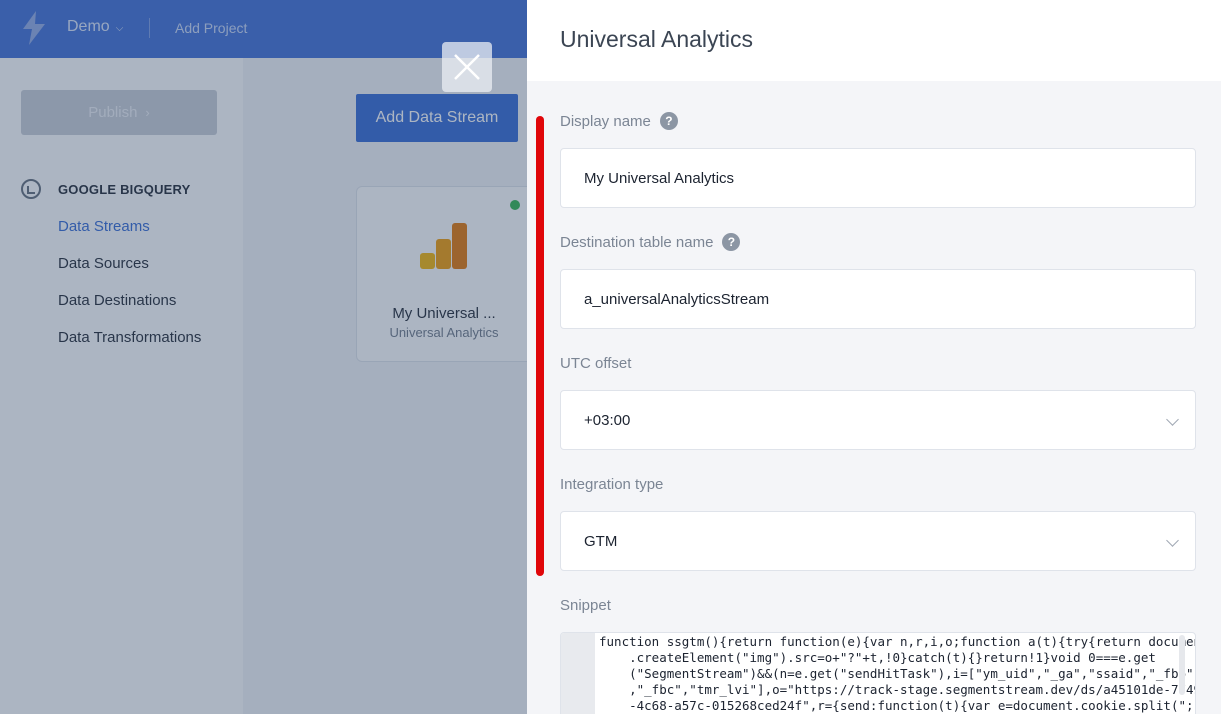 This screenshot has width=1221, height=714. Describe the element at coordinates (612, 484) in the screenshot. I see `integration-type-label: Integration type` at that location.